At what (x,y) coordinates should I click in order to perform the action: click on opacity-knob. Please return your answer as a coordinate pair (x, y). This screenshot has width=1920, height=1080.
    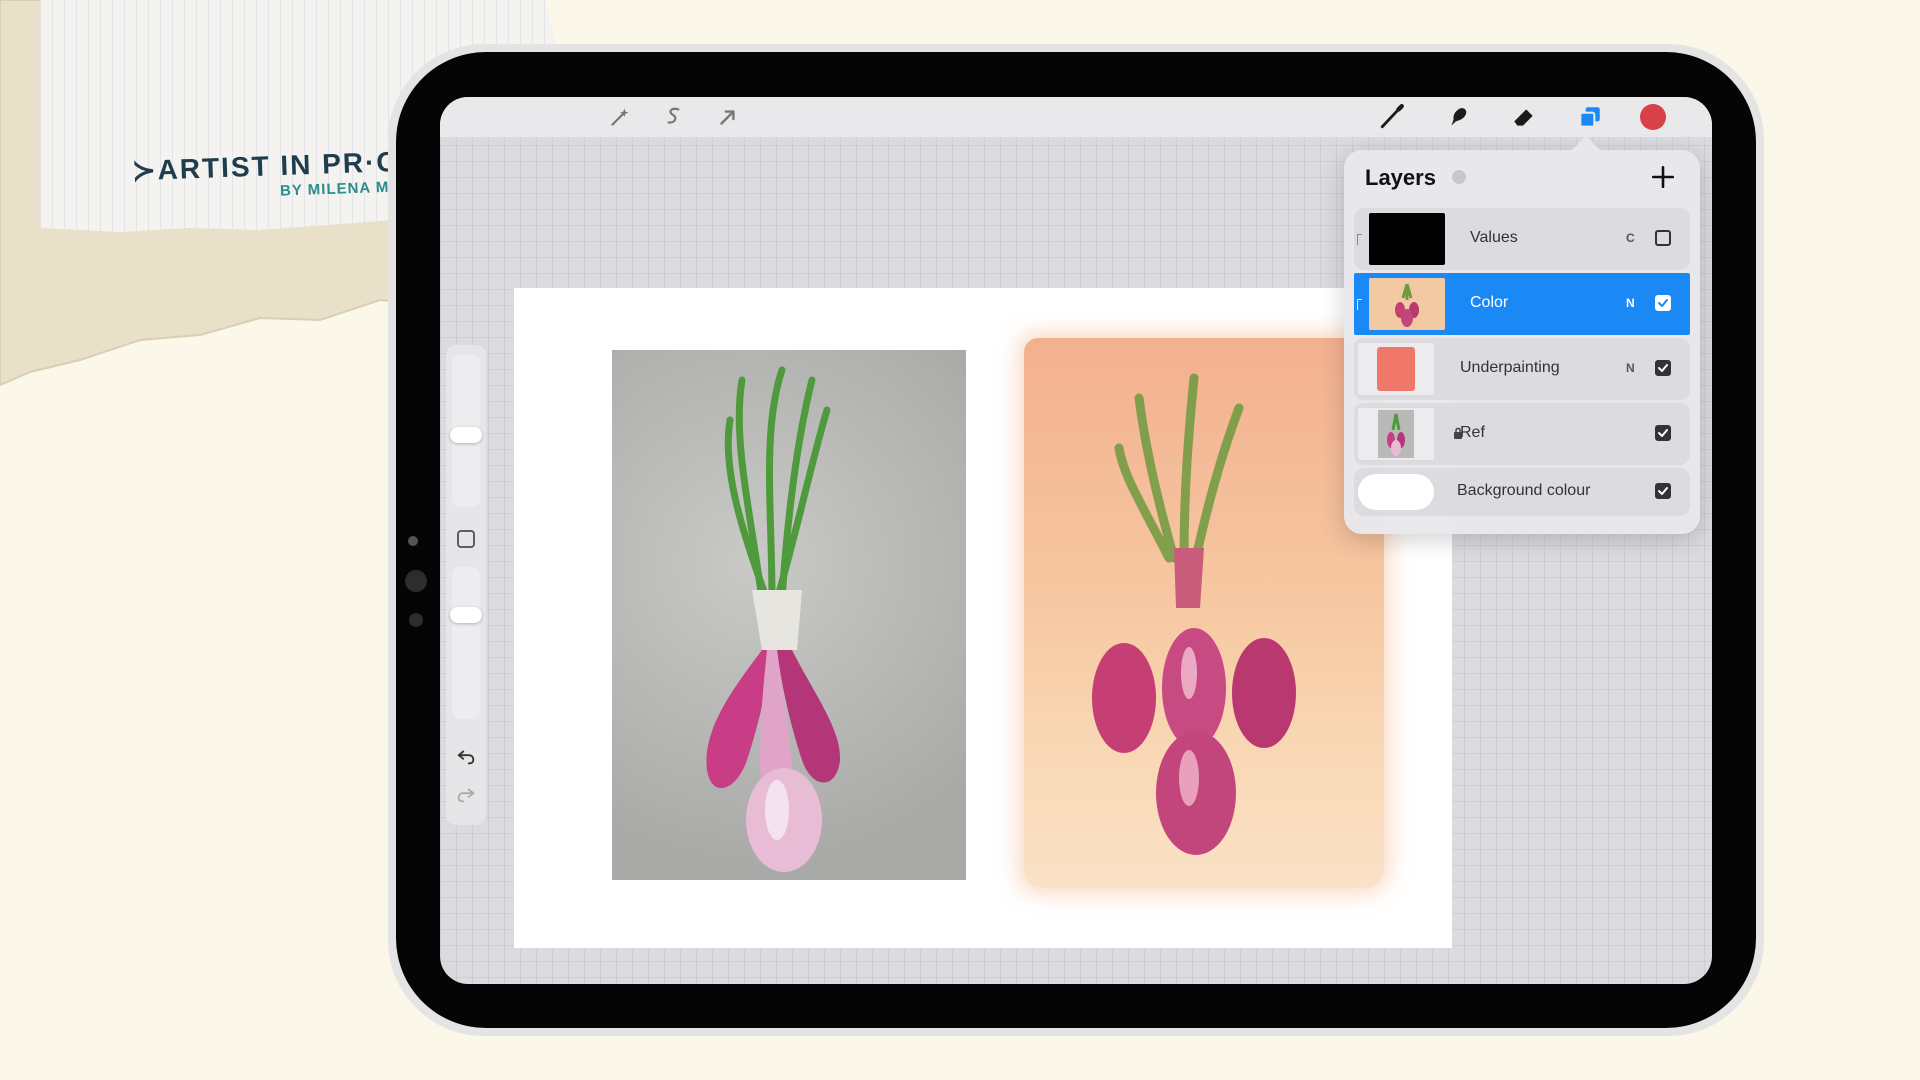
    Looking at the image, I should click on (466, 615).